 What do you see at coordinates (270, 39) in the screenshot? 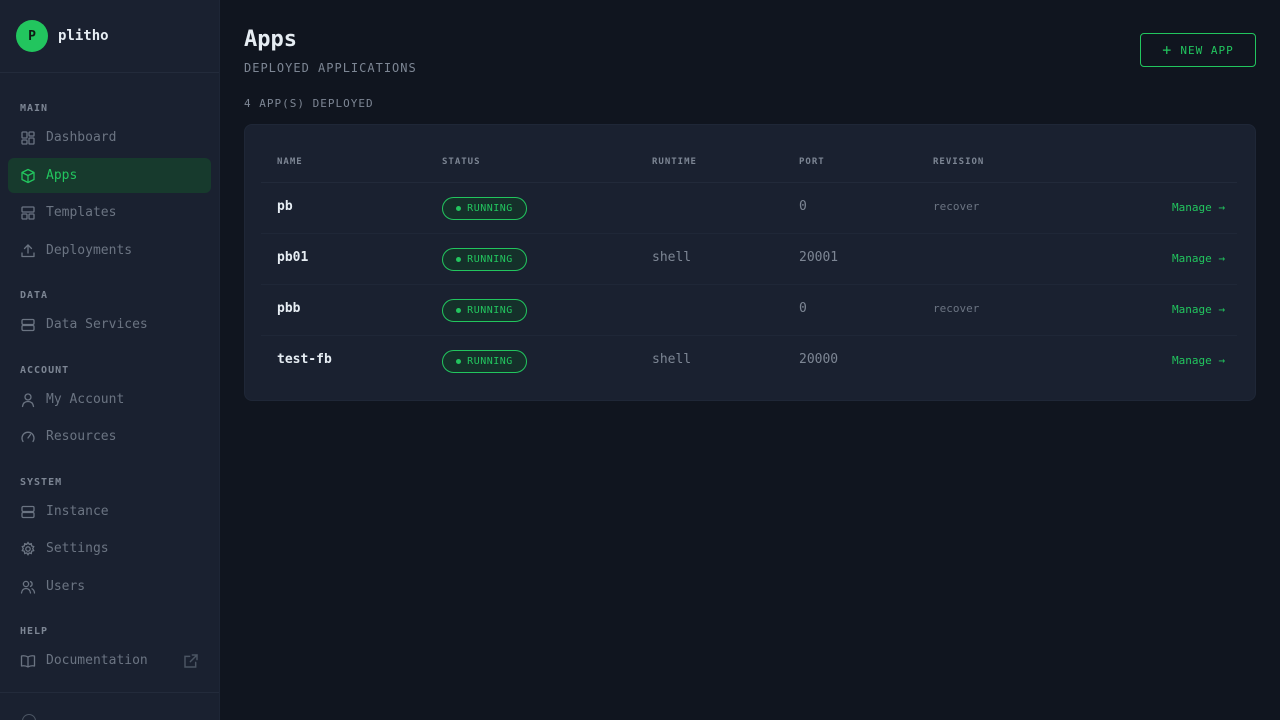
I see `page-title: Apps` at bounding box center [270, 39].